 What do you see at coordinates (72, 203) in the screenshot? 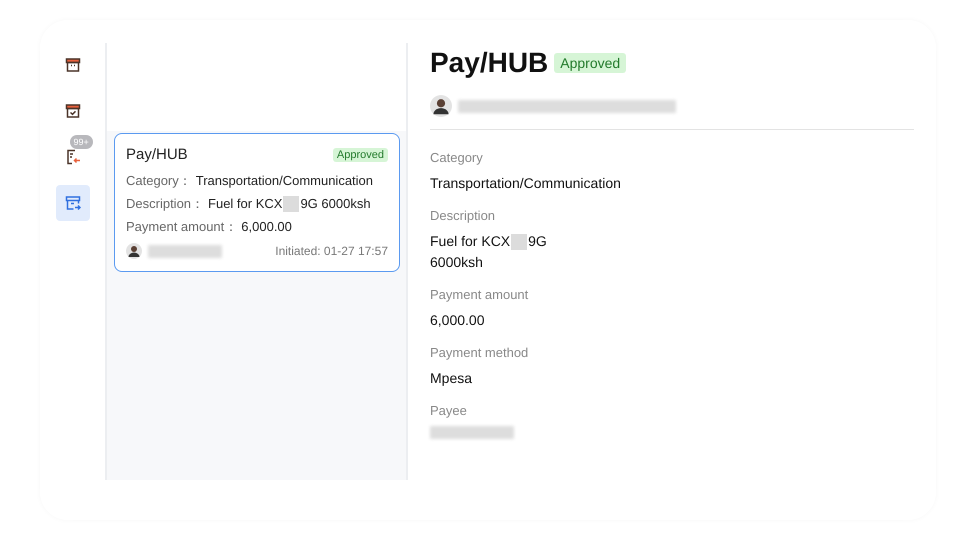
I see `archive-export-icon` at bounding box center [72, 203].